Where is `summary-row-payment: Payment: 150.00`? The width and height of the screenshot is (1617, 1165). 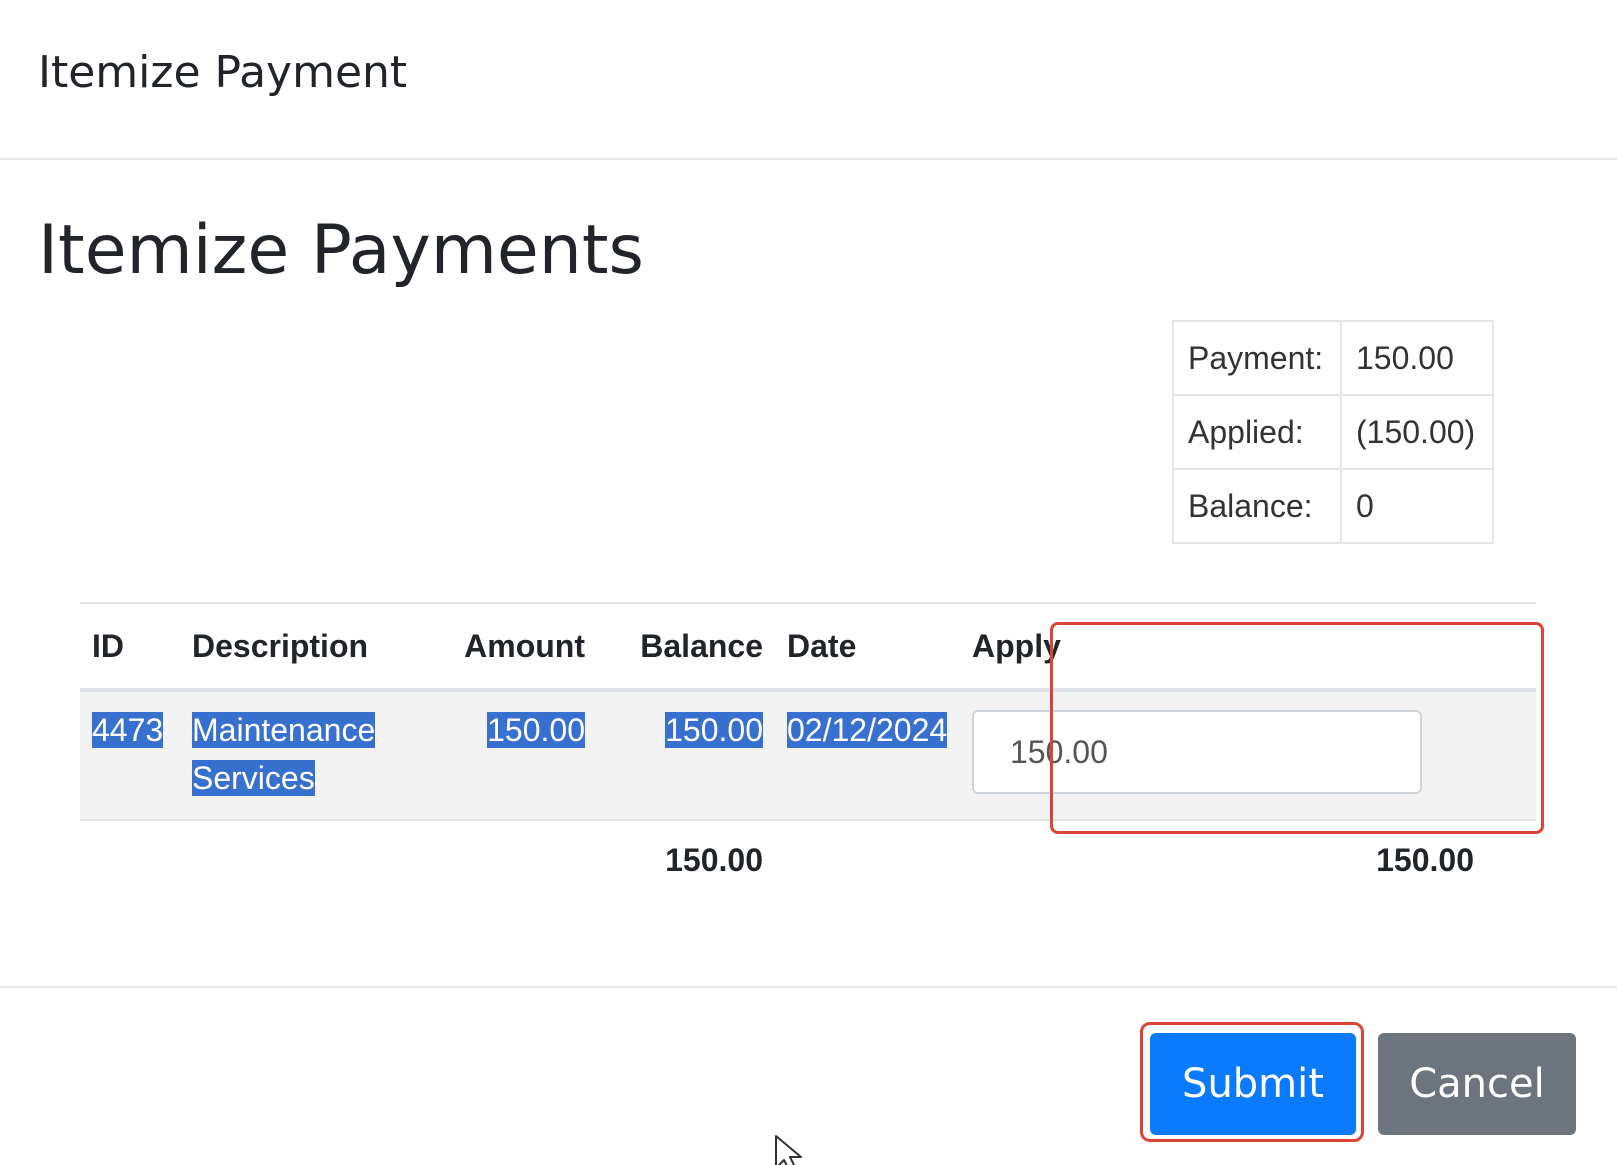 summary-row-payment: Payment: 150.00 is located at coordinates (1333, 358).